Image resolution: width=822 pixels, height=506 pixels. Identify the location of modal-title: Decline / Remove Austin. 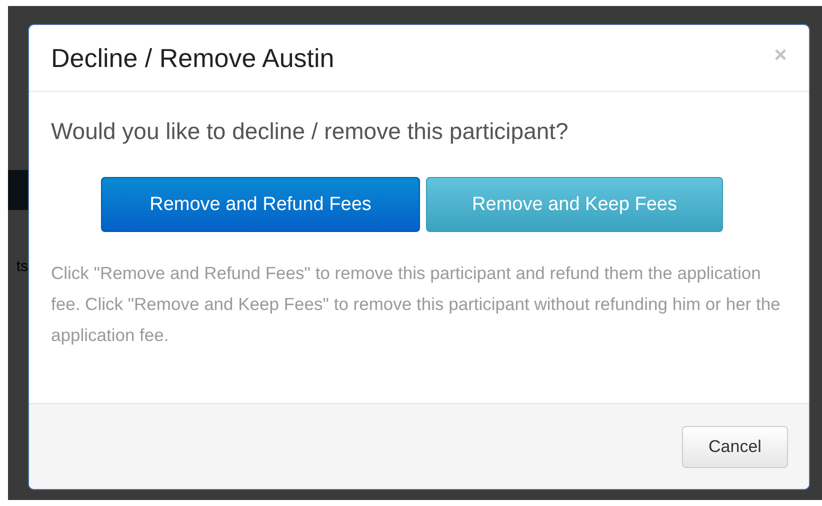
(192, 58).